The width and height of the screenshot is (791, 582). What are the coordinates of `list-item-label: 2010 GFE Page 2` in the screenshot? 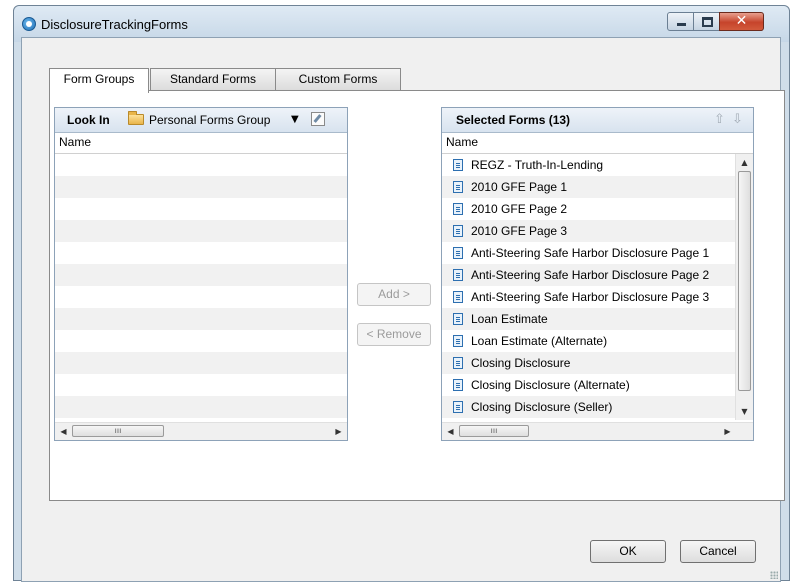 It's located at (519, 209).